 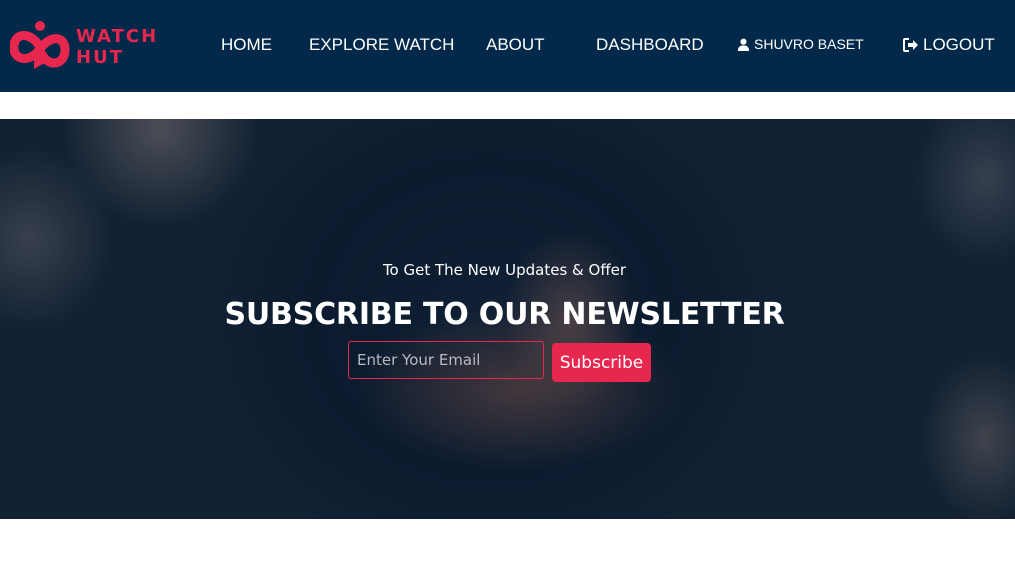 I want to click on sign-out-icon, so click(x=910, y=45).